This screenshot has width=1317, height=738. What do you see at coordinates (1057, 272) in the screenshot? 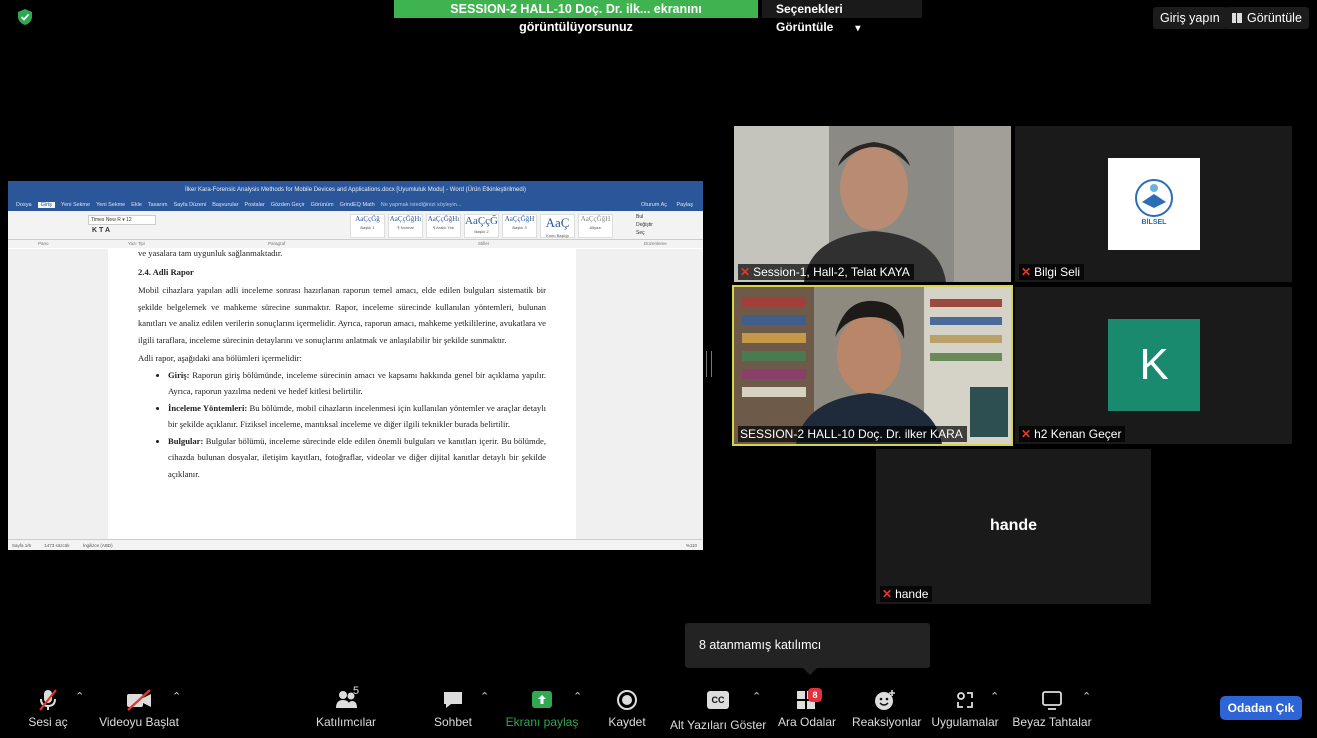
I see `participant-name: Bilgi Seli` at bounding box center [1057, 272].